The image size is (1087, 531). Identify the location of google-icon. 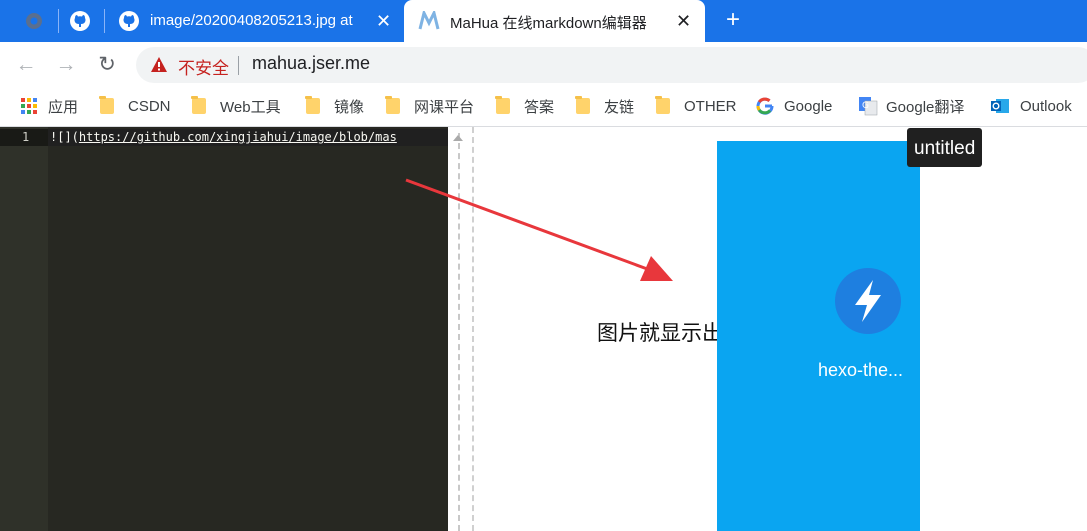
(765, 106).